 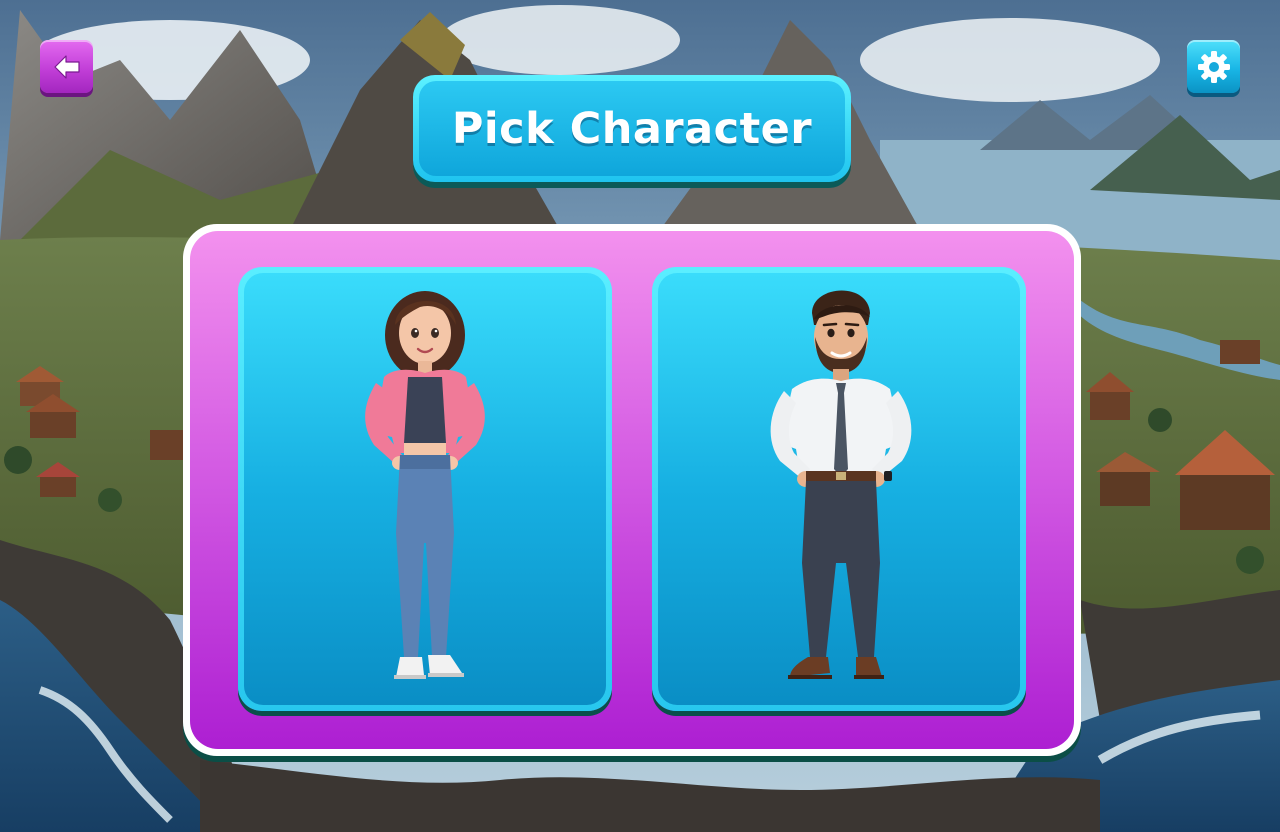 I want to click on title-banner-inner: Pick Character, so click(x=632, y=128).